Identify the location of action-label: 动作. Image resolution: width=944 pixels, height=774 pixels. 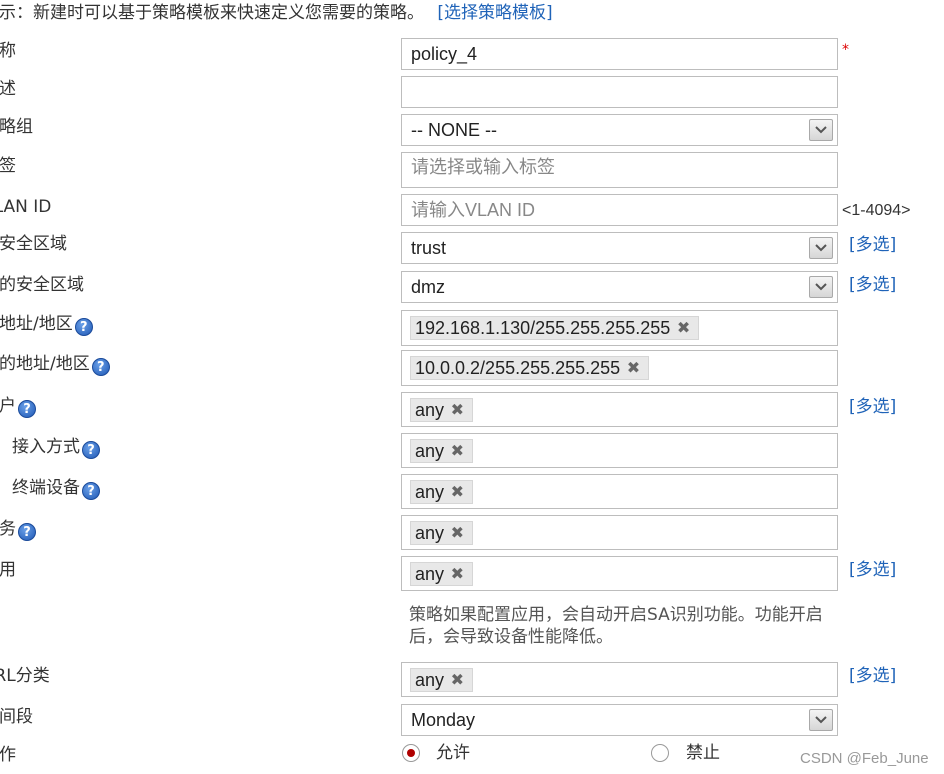
(8, 755).